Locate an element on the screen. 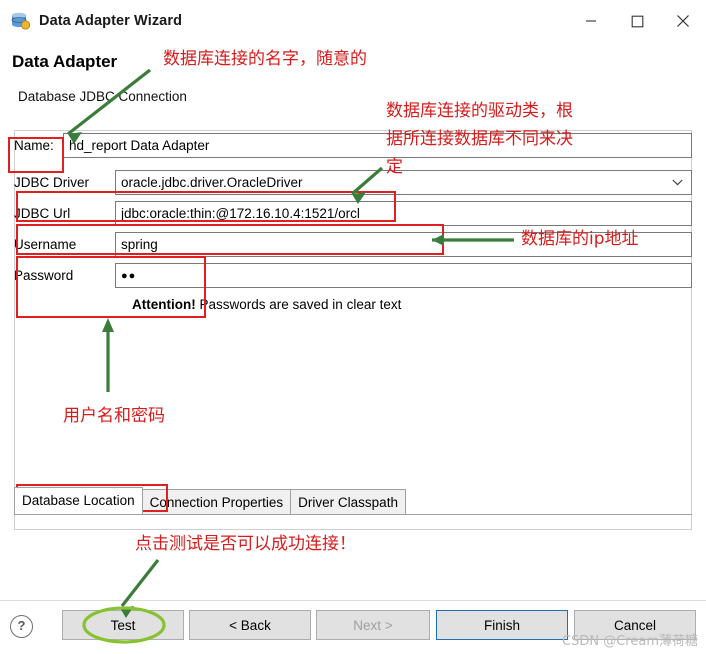 The image size is (706, 654). cancel-button: Cancel is located at coordinates (635, 625).